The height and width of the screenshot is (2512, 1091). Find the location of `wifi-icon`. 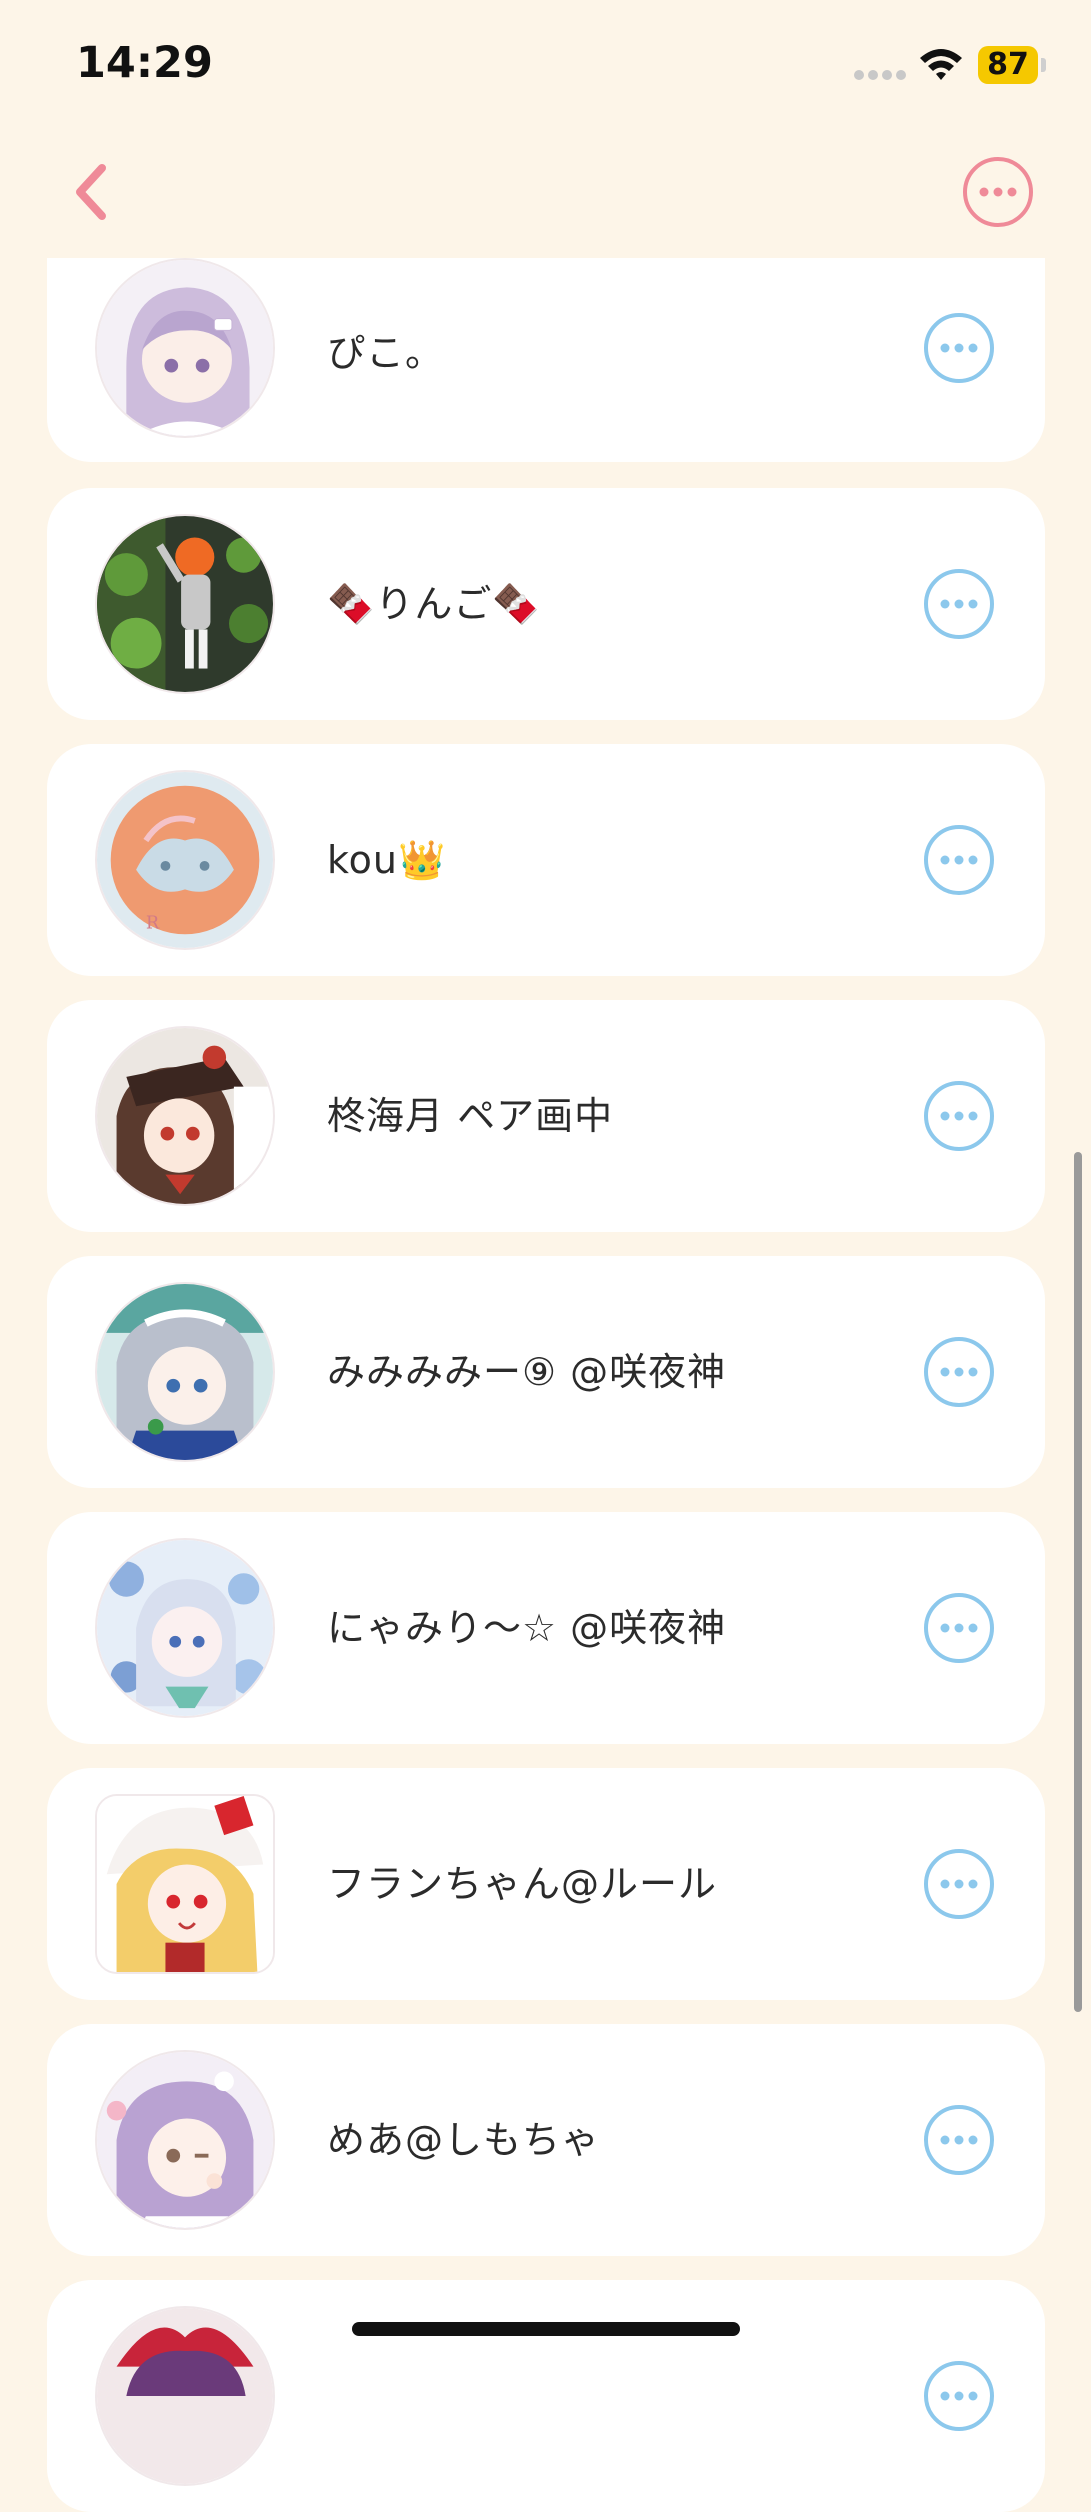

wifi-icon is located at coordinates (941, 64).